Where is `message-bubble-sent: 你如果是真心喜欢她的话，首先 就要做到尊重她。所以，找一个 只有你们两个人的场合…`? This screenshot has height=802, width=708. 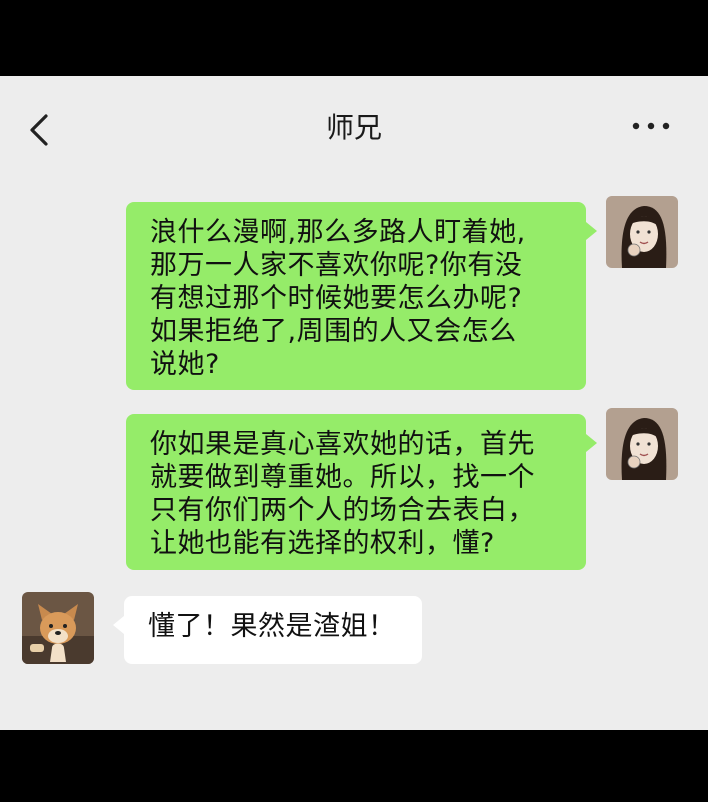 message-bubble-sent: 你如果是真心喜欢她的话，首先 就要做到尊重她。所以，找一个 只有你们两个人的场合… is located at coordinates (356, 492).